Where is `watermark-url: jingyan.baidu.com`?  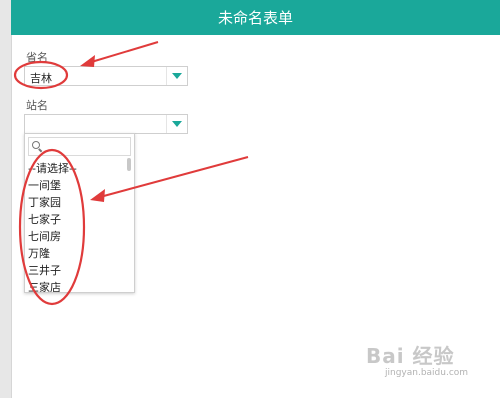
watermark-url: jingyan.baidu.com is located at coordinates (427, 373).